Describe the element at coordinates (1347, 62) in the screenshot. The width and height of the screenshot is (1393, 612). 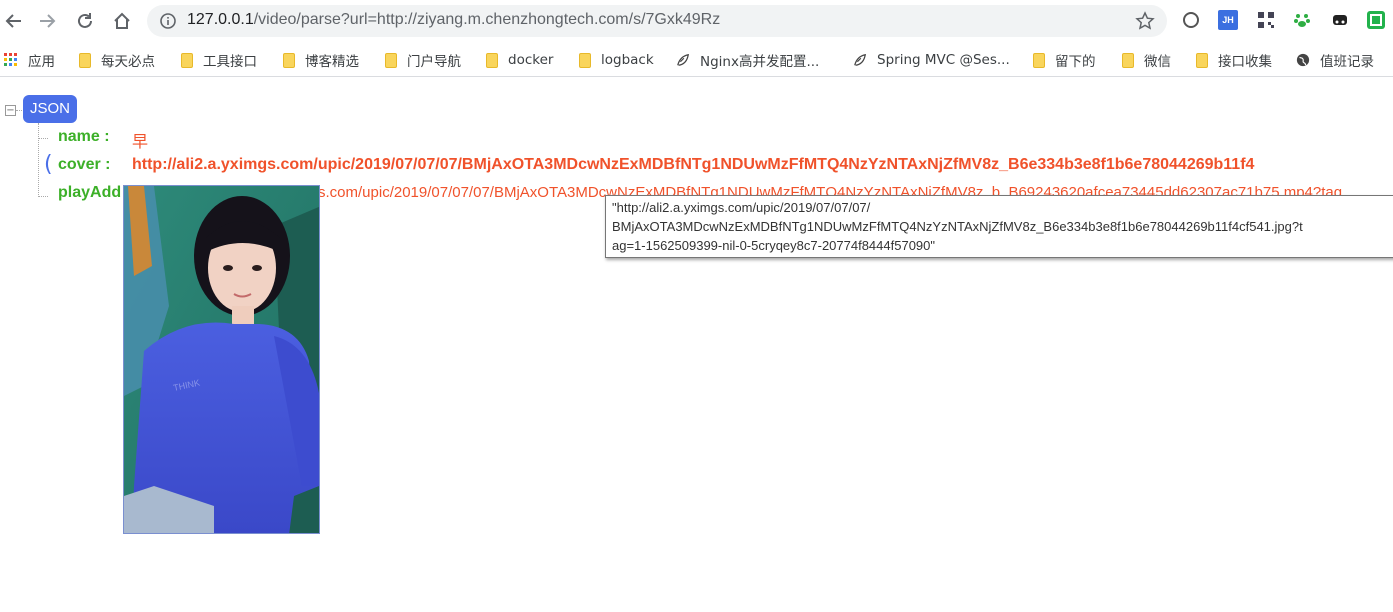
I see `bookmark-label: 值班记录` at that location.